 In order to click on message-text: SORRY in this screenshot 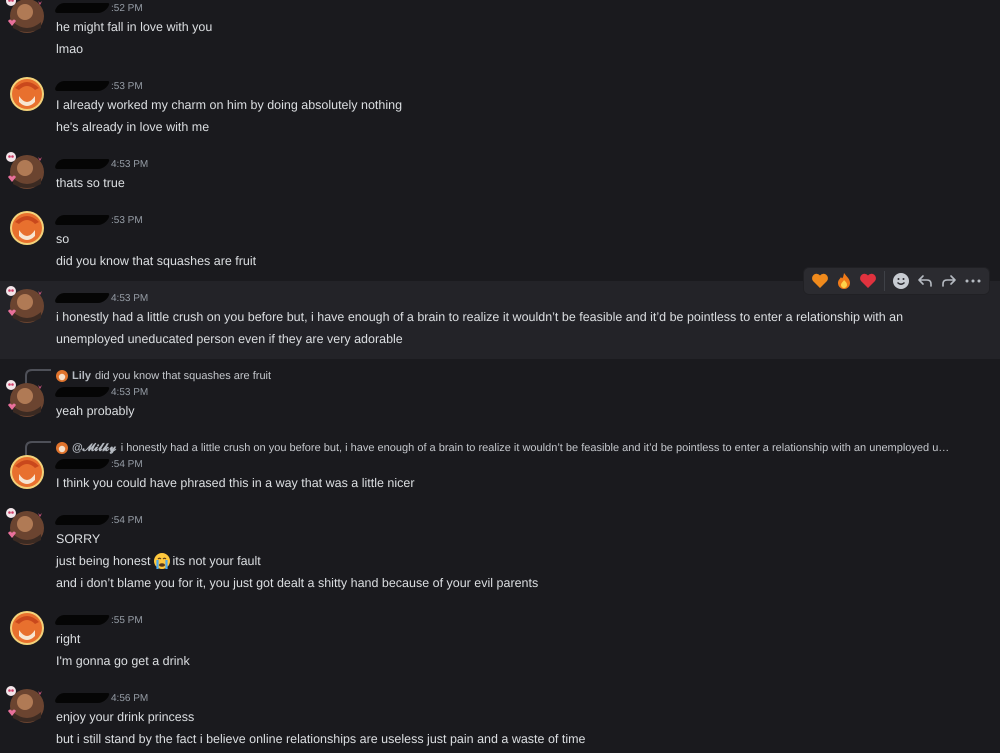, I will do `click(79, 539)`.